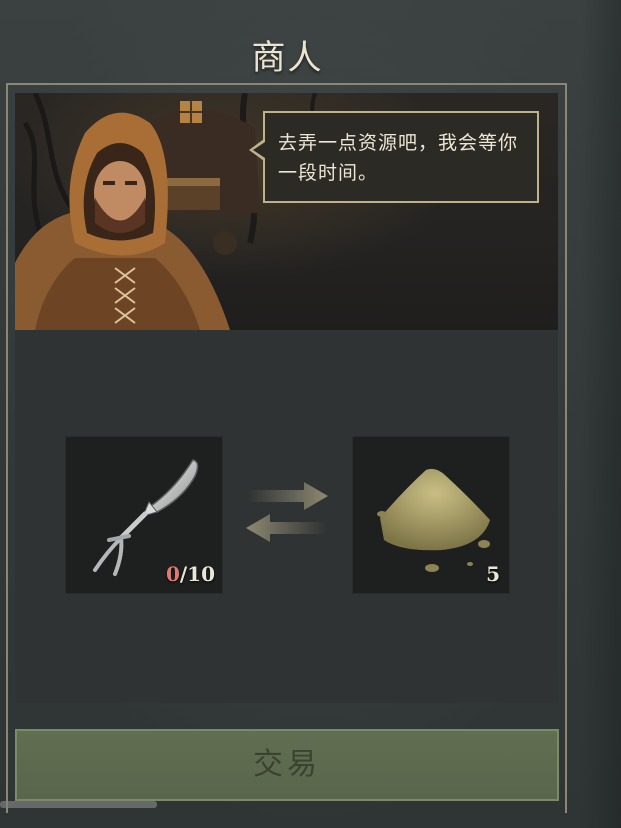 The height and width of the screenshot is (828, 621). Describe the element at coordinates (259, 150) in the screenshot. I see `speech-bubble-tail-inner` at that location.